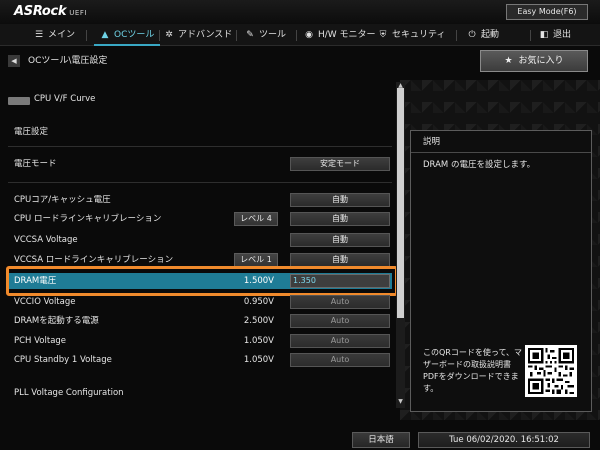  What do you see at coordinates (62, 200) in the screenshot?
I see `cpu-core-cache-voltage-label: CPUコア/キャッシュ電圧` at bounding box center [62, 200].